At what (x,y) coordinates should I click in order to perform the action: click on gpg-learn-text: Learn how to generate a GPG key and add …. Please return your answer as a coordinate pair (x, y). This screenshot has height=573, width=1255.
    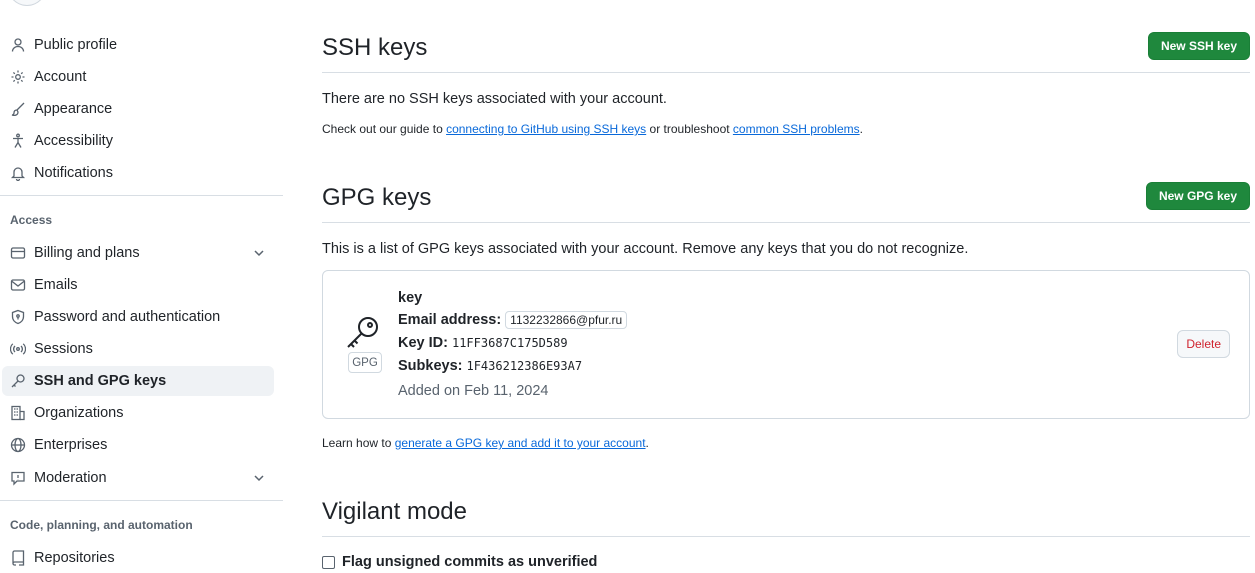
    Looking at the image, I should click on (485, 443).